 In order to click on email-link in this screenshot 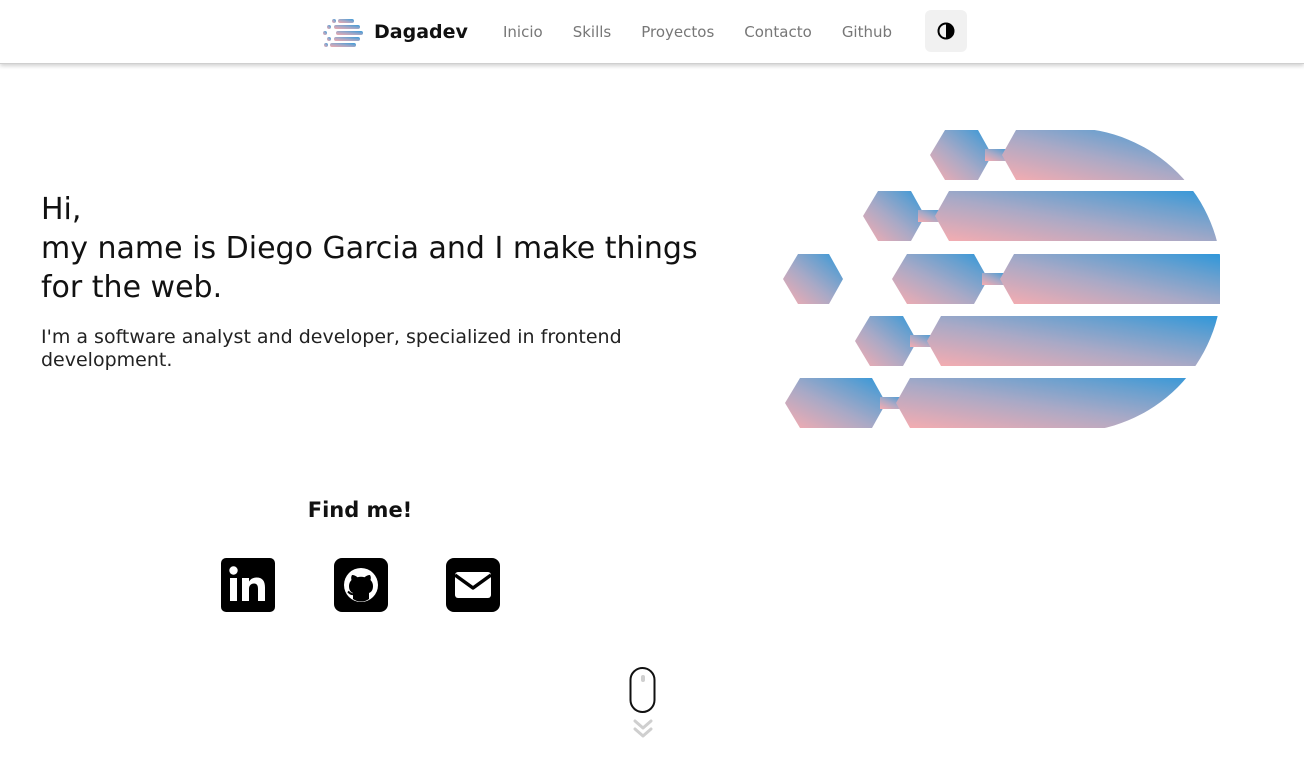, I will do `click(473, 585)`.